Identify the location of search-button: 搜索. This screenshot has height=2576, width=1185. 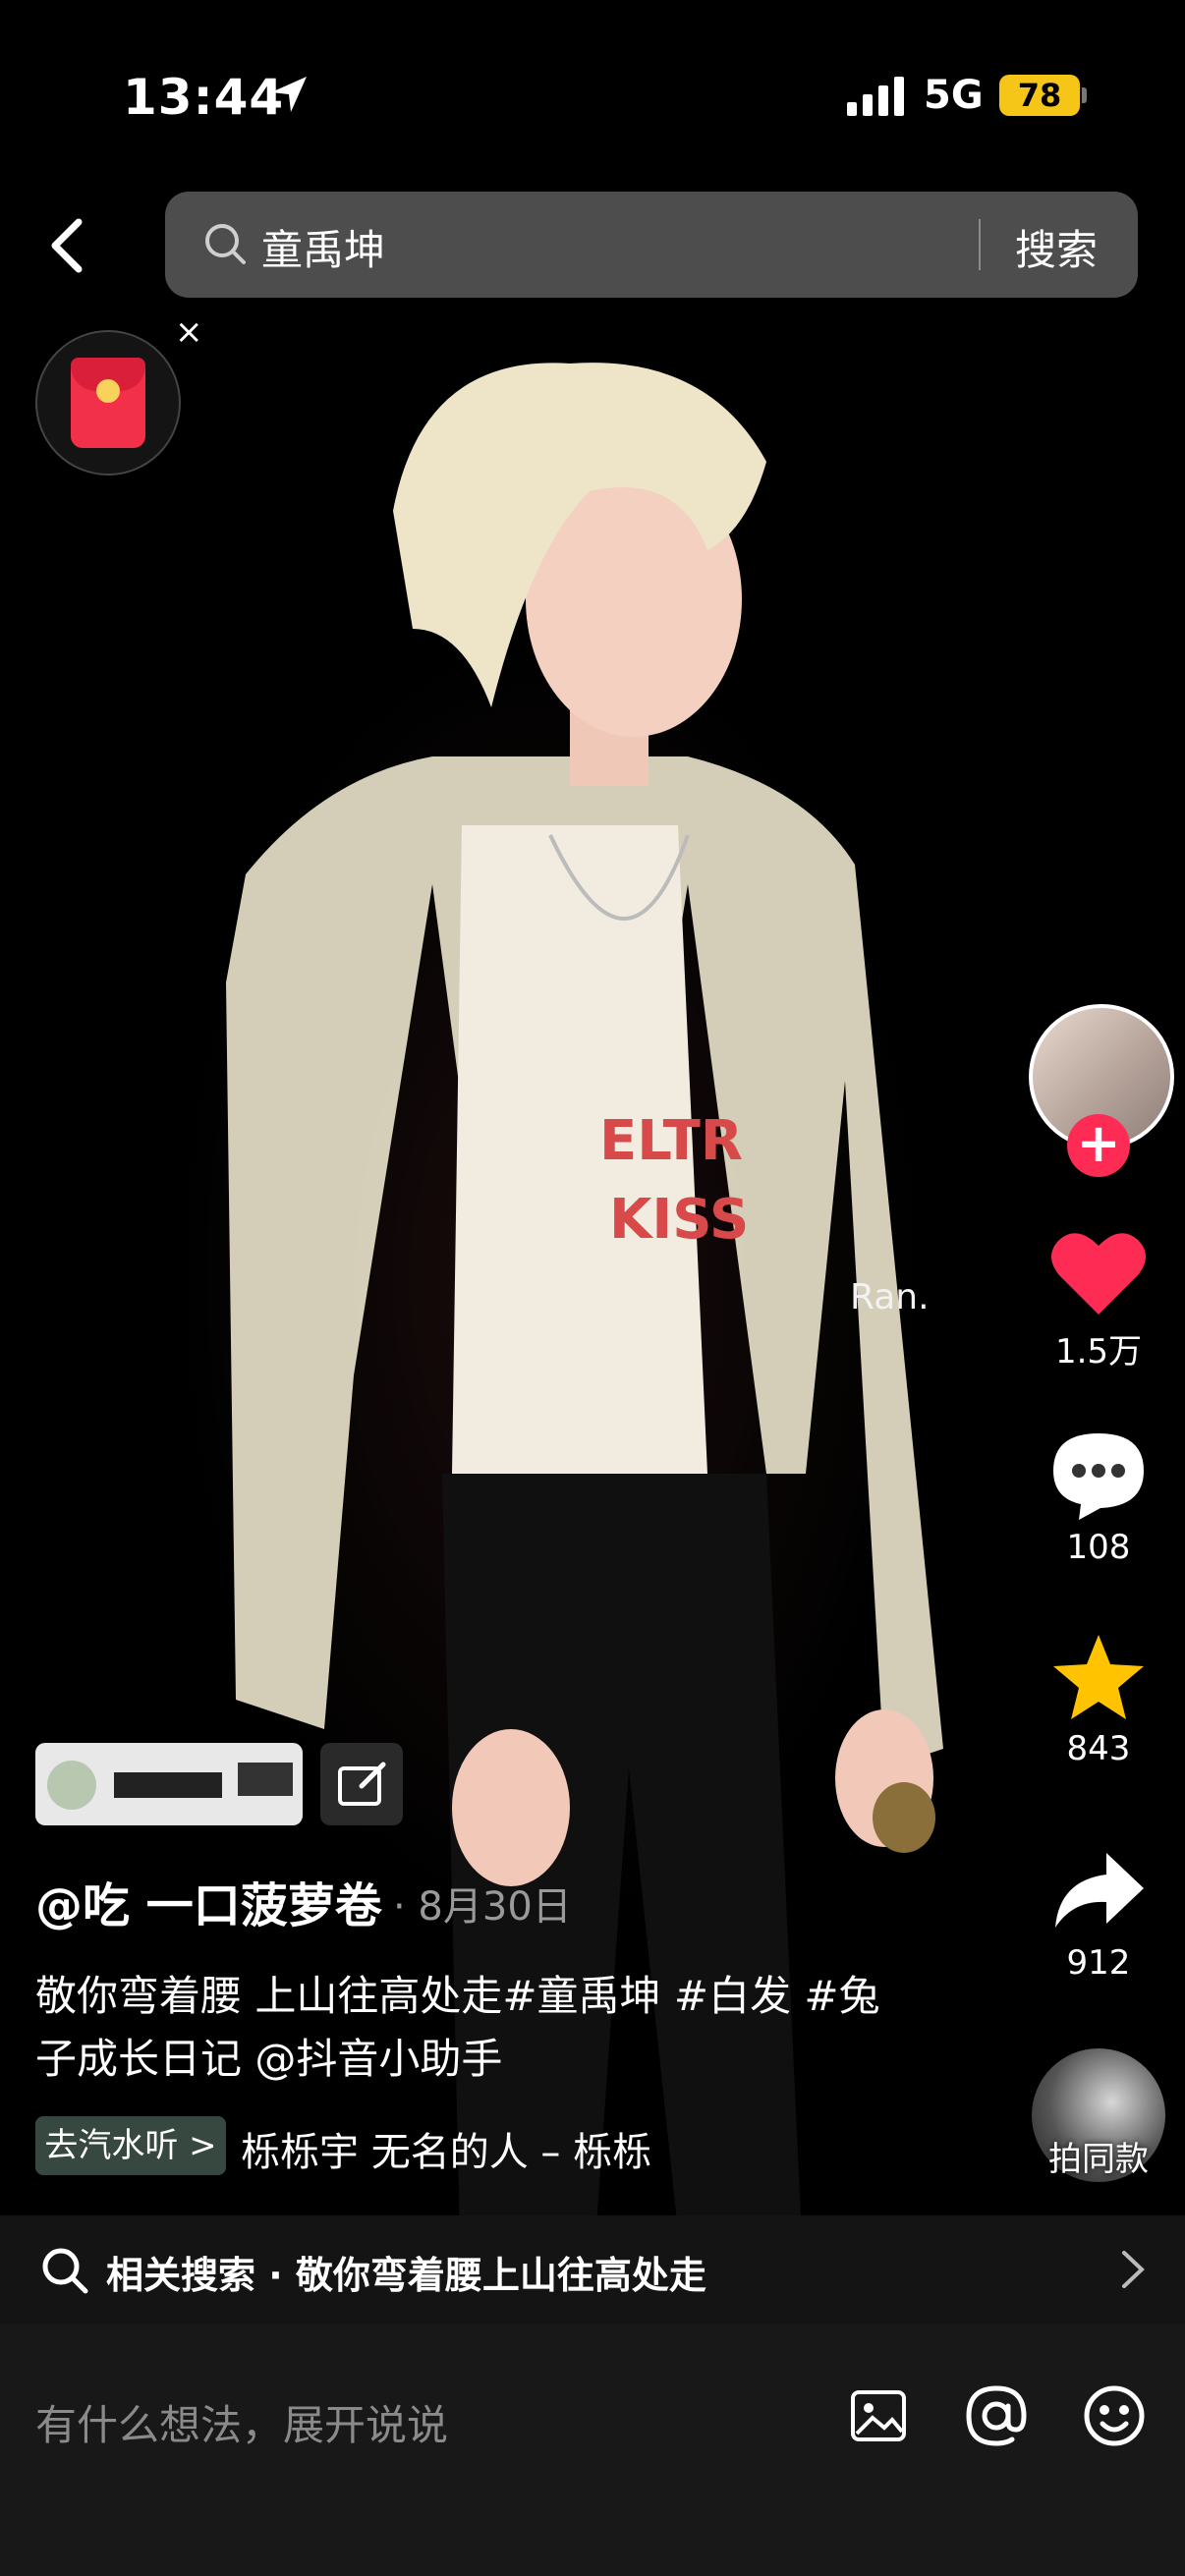
(1057, 247).